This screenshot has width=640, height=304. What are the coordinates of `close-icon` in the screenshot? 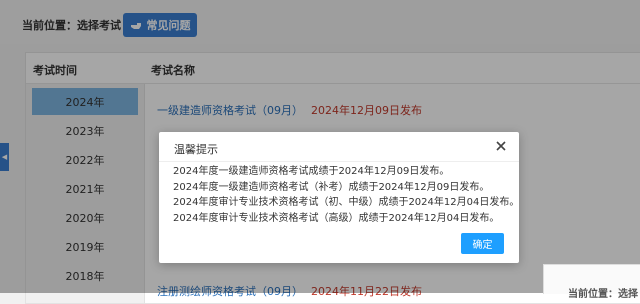 It's located at (501, 146).